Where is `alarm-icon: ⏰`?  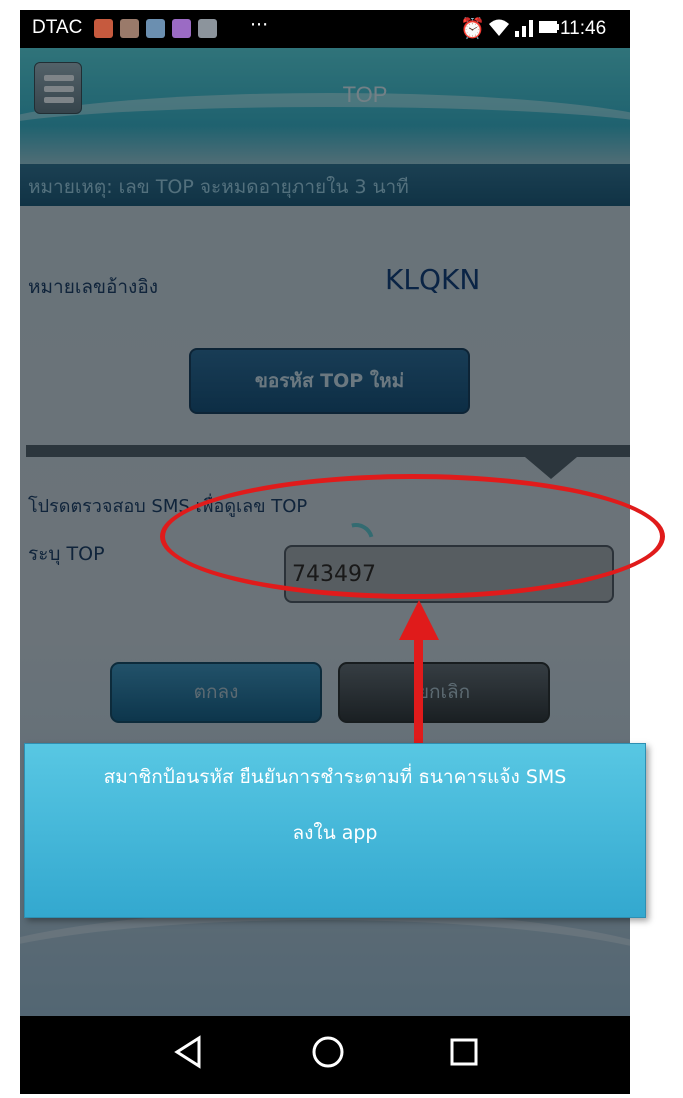 alarm-icon: ⏰ is located at coordinates (472, 28).